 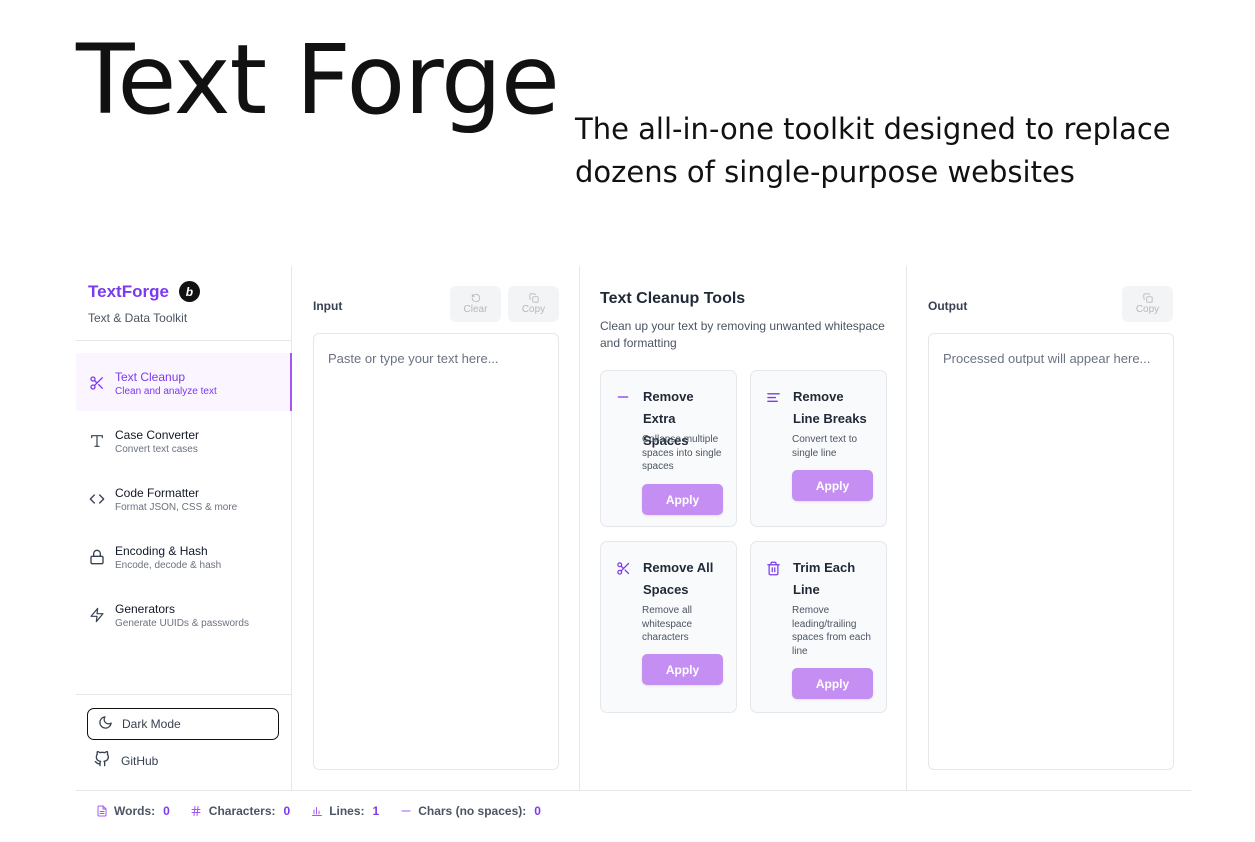 I want to click on stat-label: Lines:, so click(x=347, y=810).